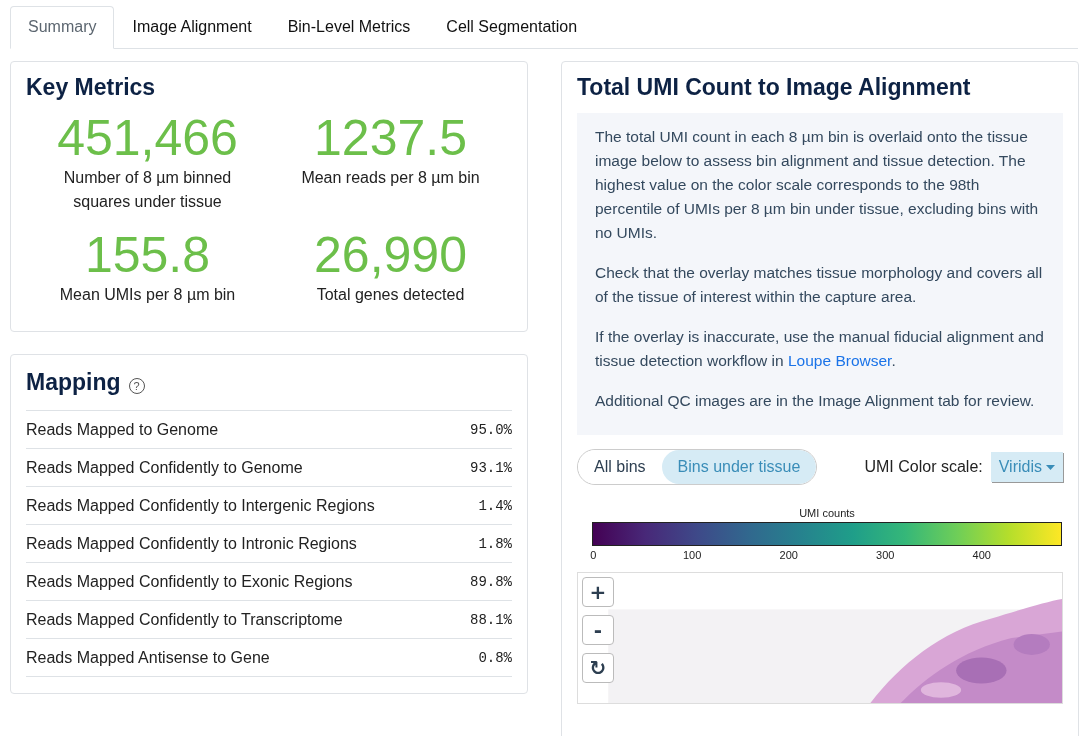 Image resolution: width=1080 pixels, height=736 pixels. I want to click on metric-name: Reads Mapped Antisense to Gene, so click(148, 657).